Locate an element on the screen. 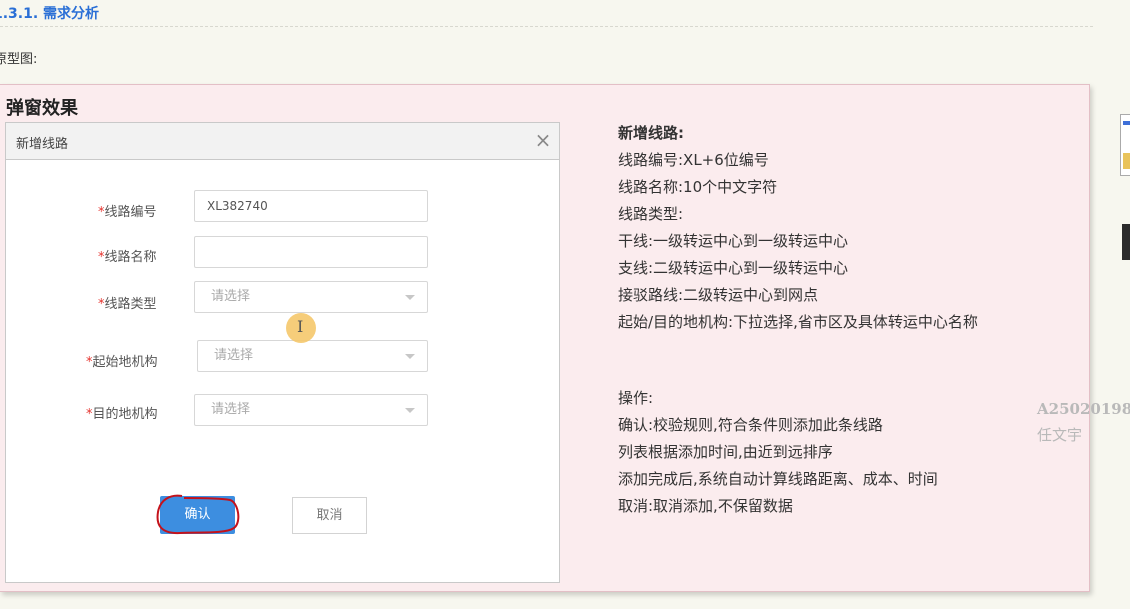 The width and height of the screenshot is (1130, 609). desc-line: 支线:二级转运中心到一级转运中心 is located at coordinates (733, 268).